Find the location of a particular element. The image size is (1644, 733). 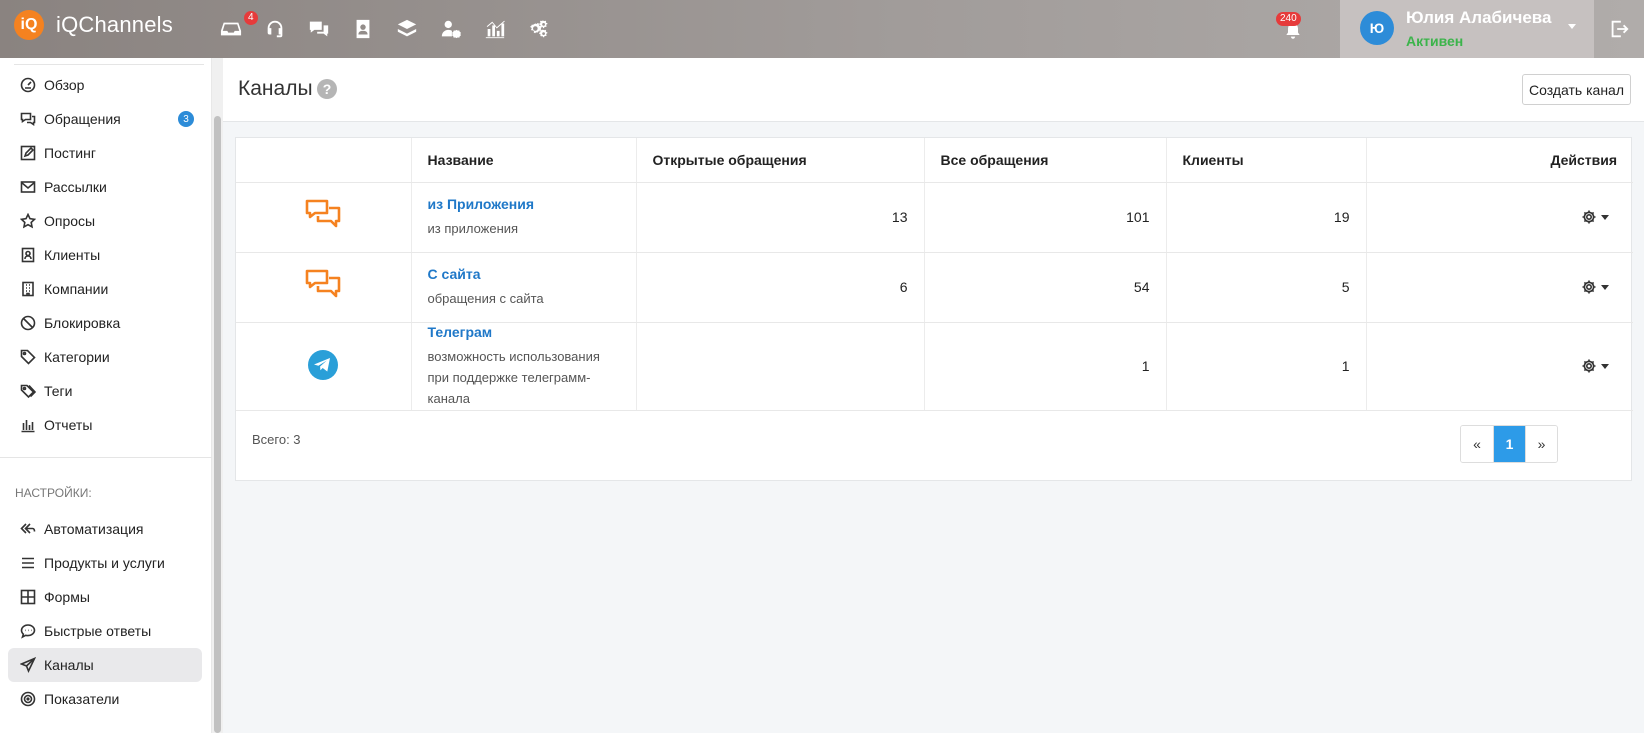

pagination-prev: « is located at coordinates (1477, 444).